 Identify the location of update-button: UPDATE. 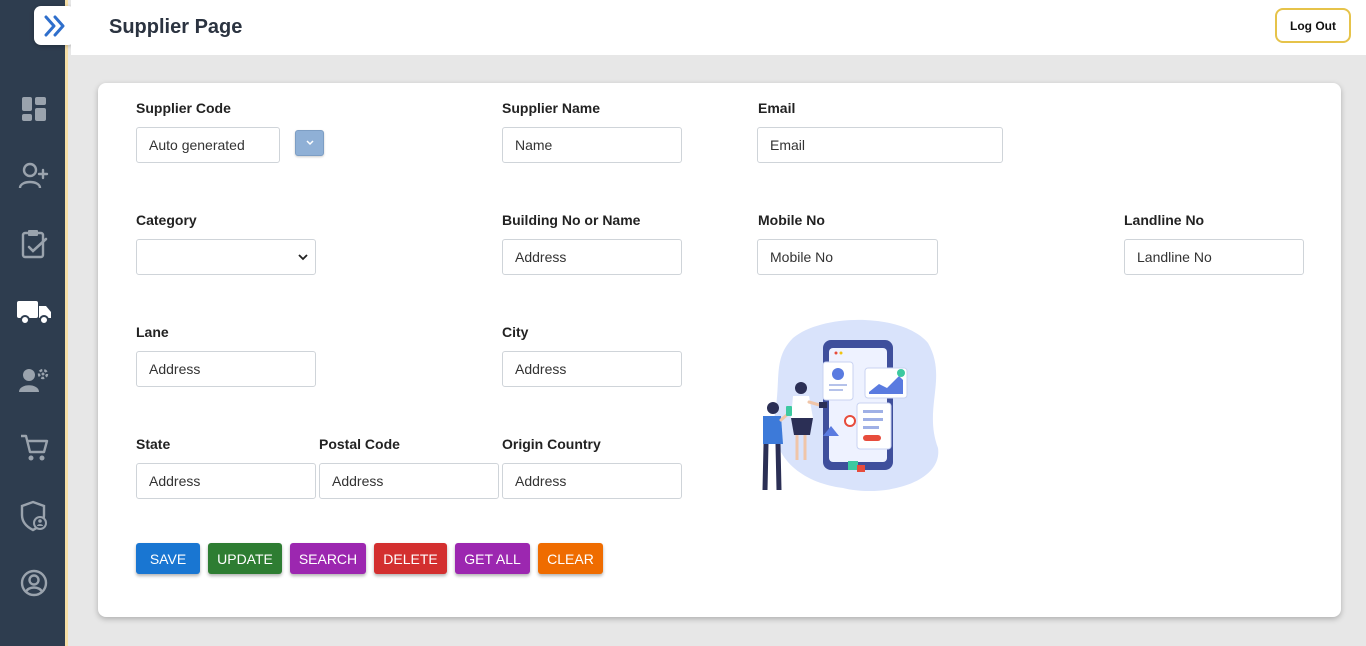
(245, 558).